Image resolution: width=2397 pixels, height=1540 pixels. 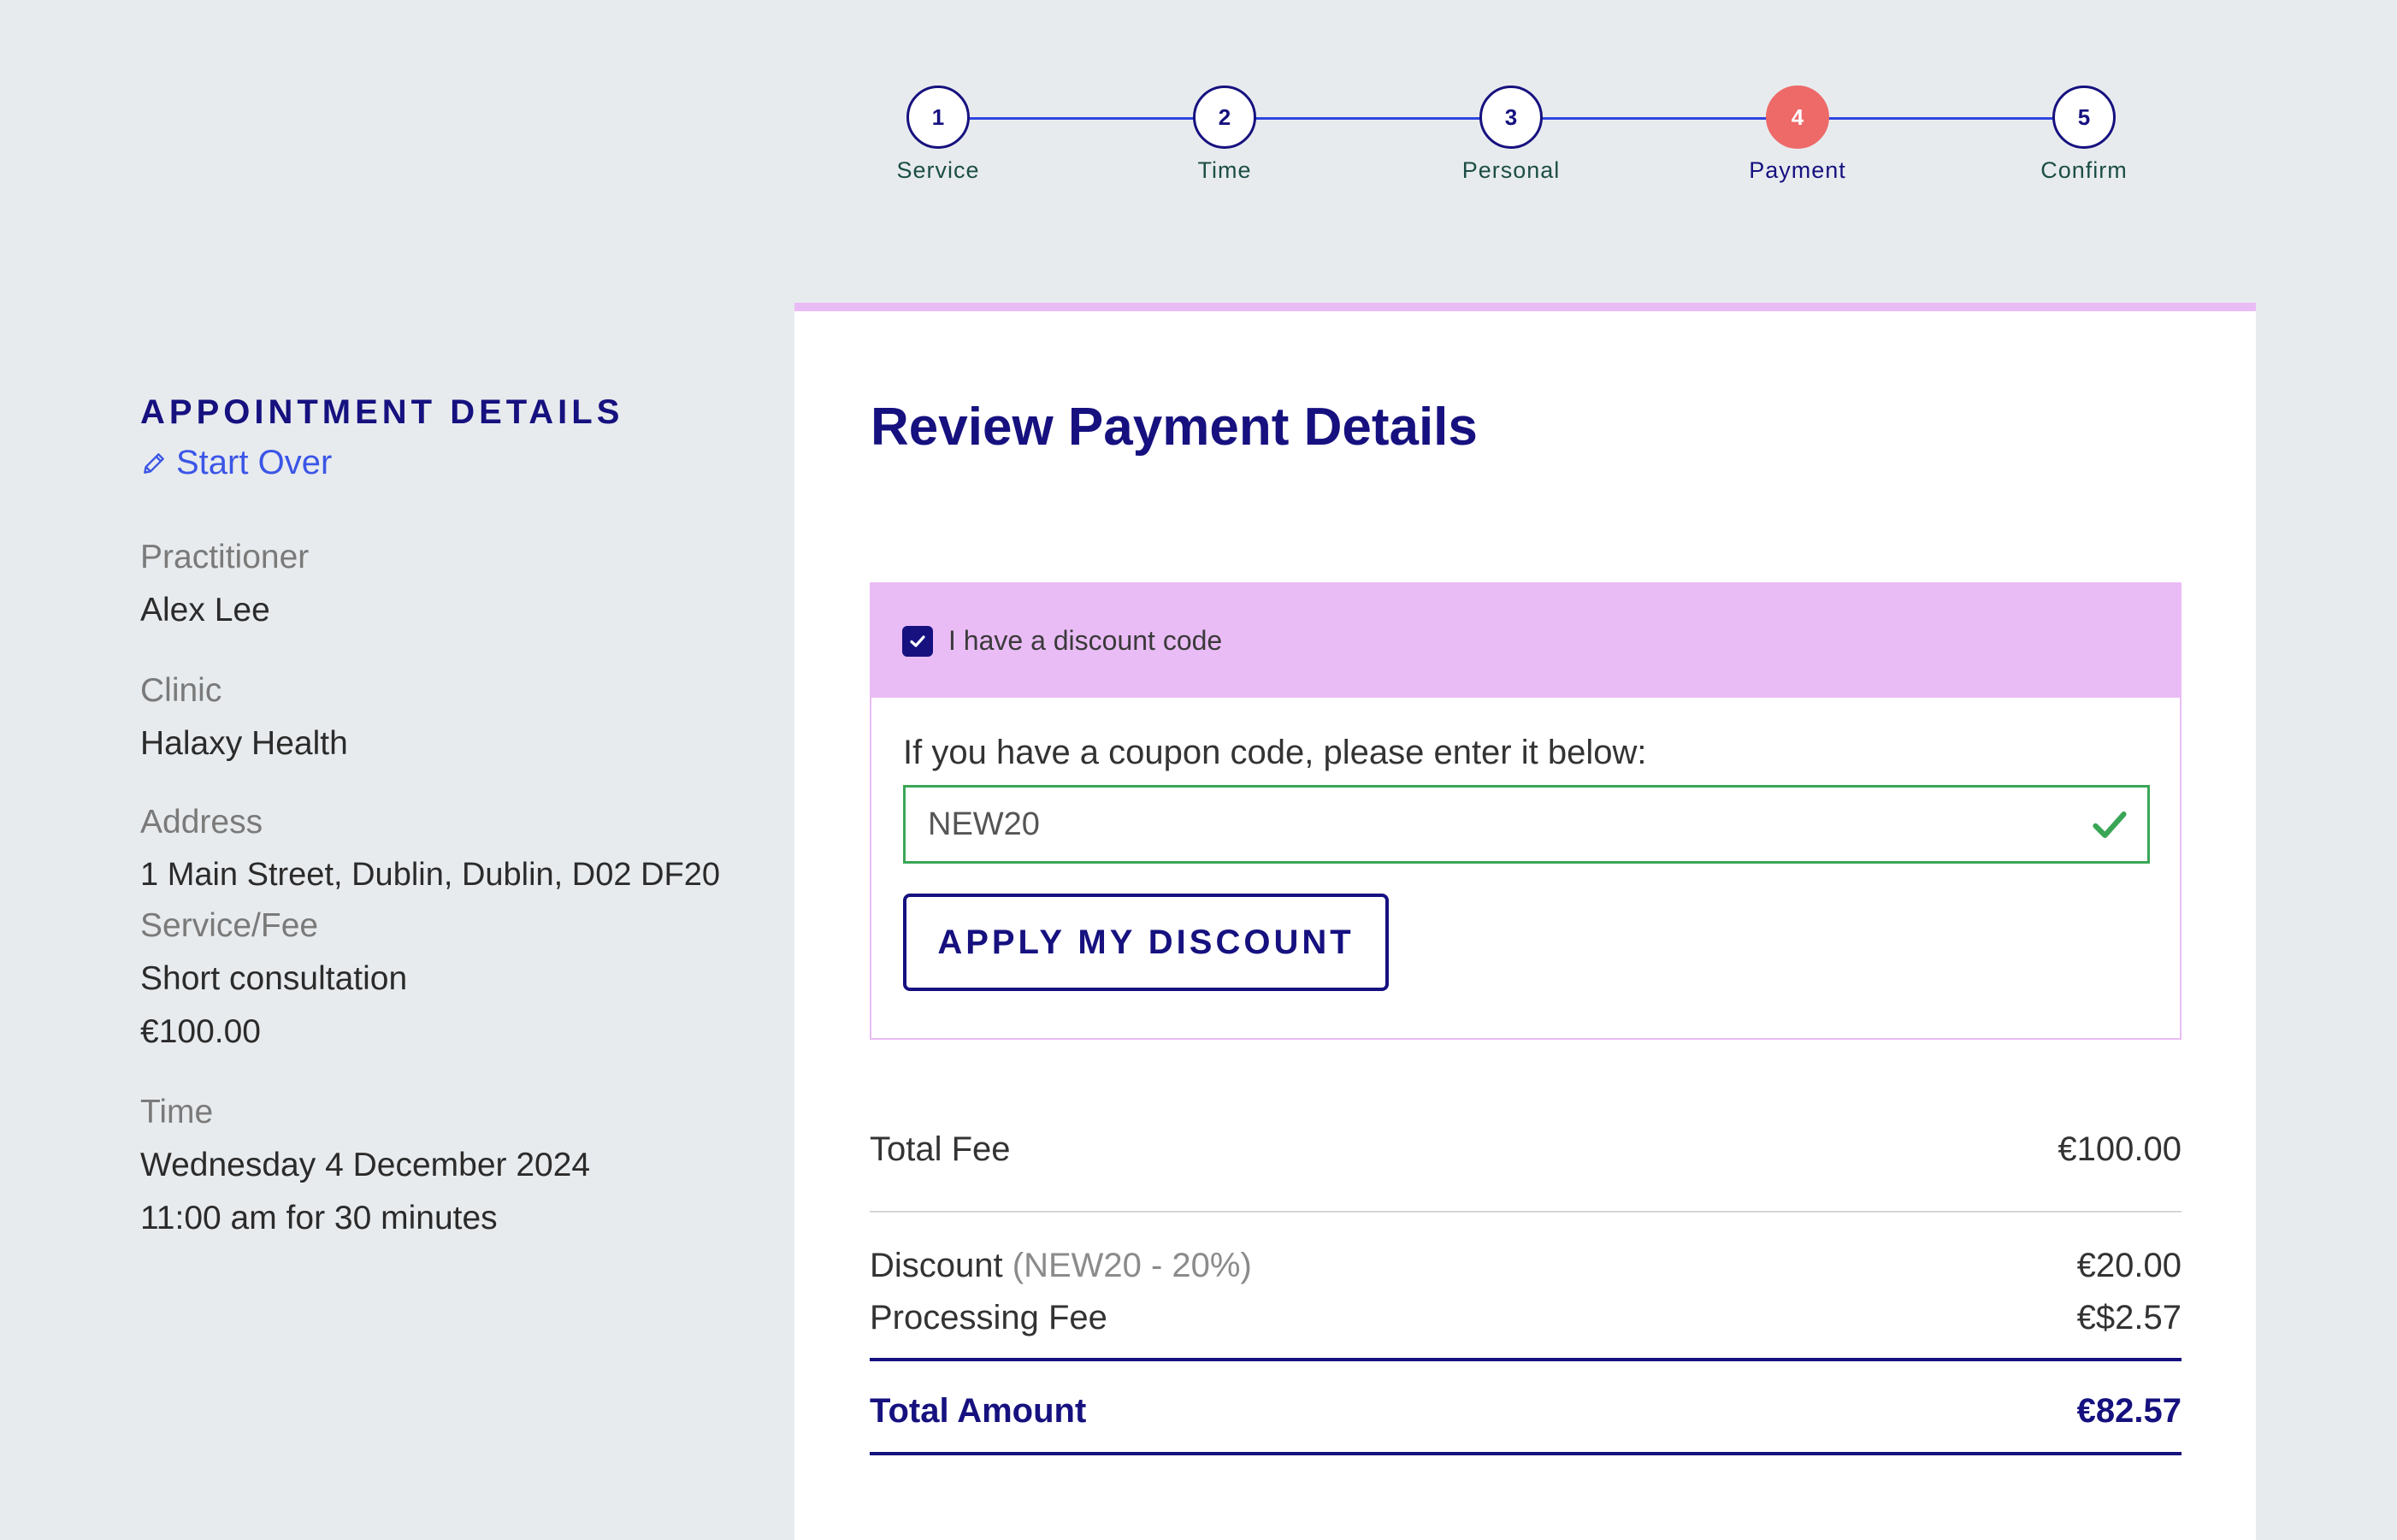 I want to click on time-value: 11:00 am for 30 minutes, so click(x=319, y=1218).